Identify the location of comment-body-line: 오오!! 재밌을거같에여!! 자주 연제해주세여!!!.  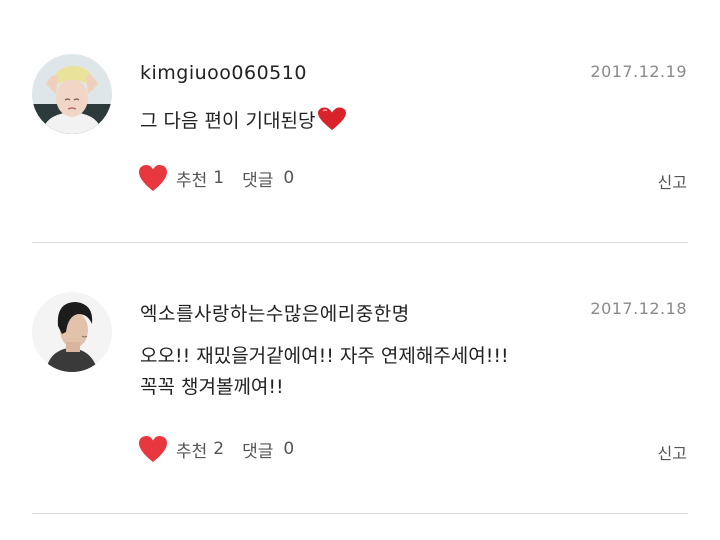
(324, 356).